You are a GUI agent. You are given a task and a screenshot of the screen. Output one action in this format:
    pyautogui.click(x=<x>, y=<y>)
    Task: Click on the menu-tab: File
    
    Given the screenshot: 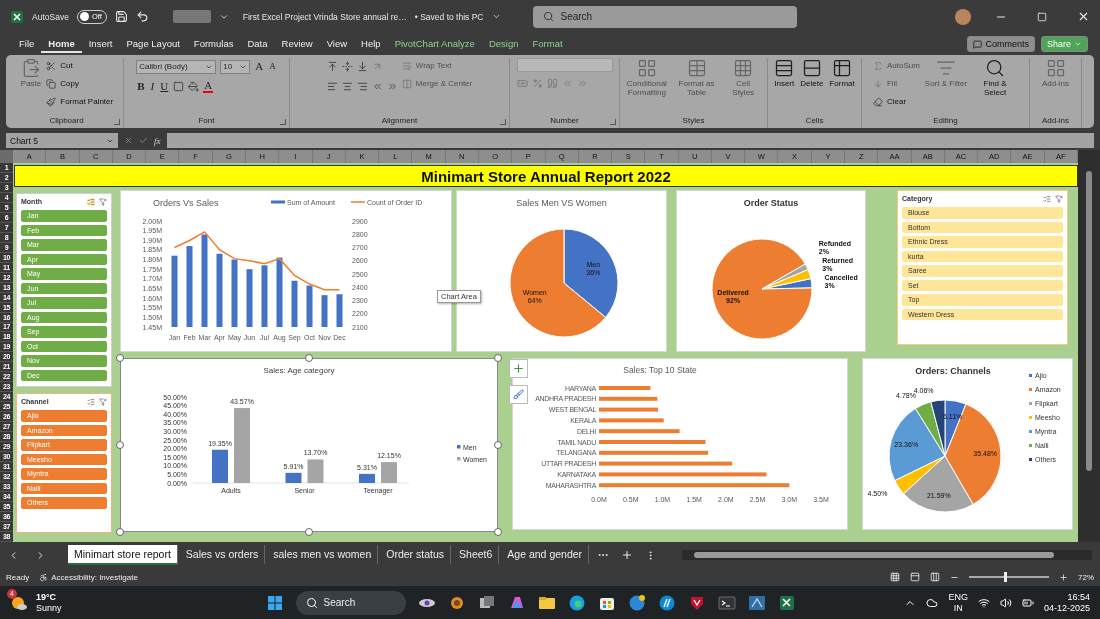 What is the action you would take?
    pyautogui.click(x=27, y=44)
    